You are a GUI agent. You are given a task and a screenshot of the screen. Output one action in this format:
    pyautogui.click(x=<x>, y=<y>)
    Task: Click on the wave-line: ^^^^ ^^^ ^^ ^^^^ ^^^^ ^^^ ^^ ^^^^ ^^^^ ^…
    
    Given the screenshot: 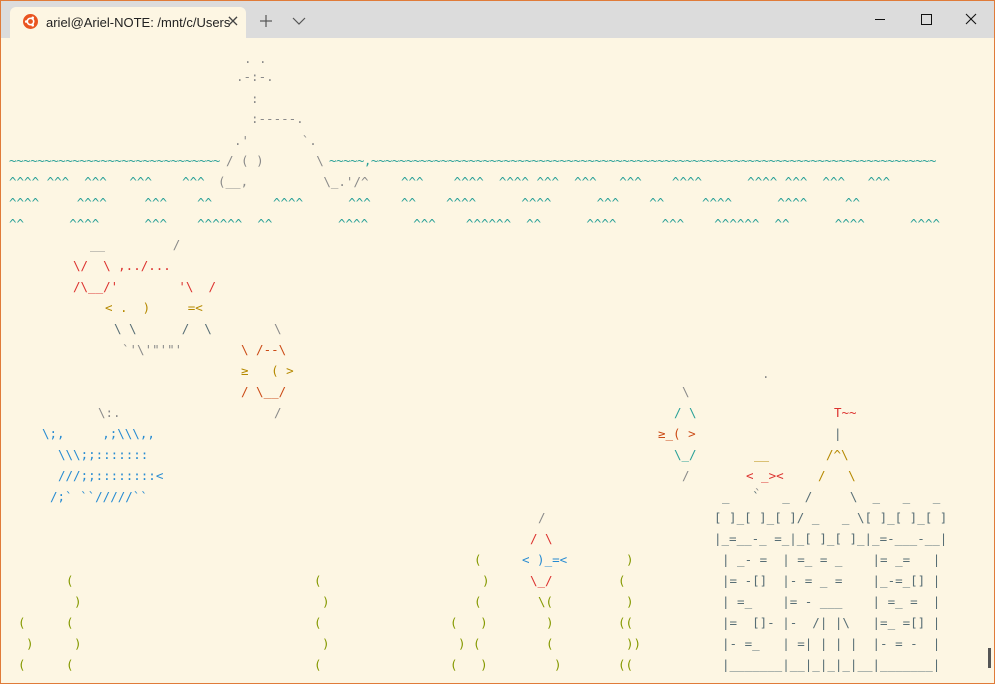 What is the action you would take?
    pyautogui.click(x=566, y=202)
    